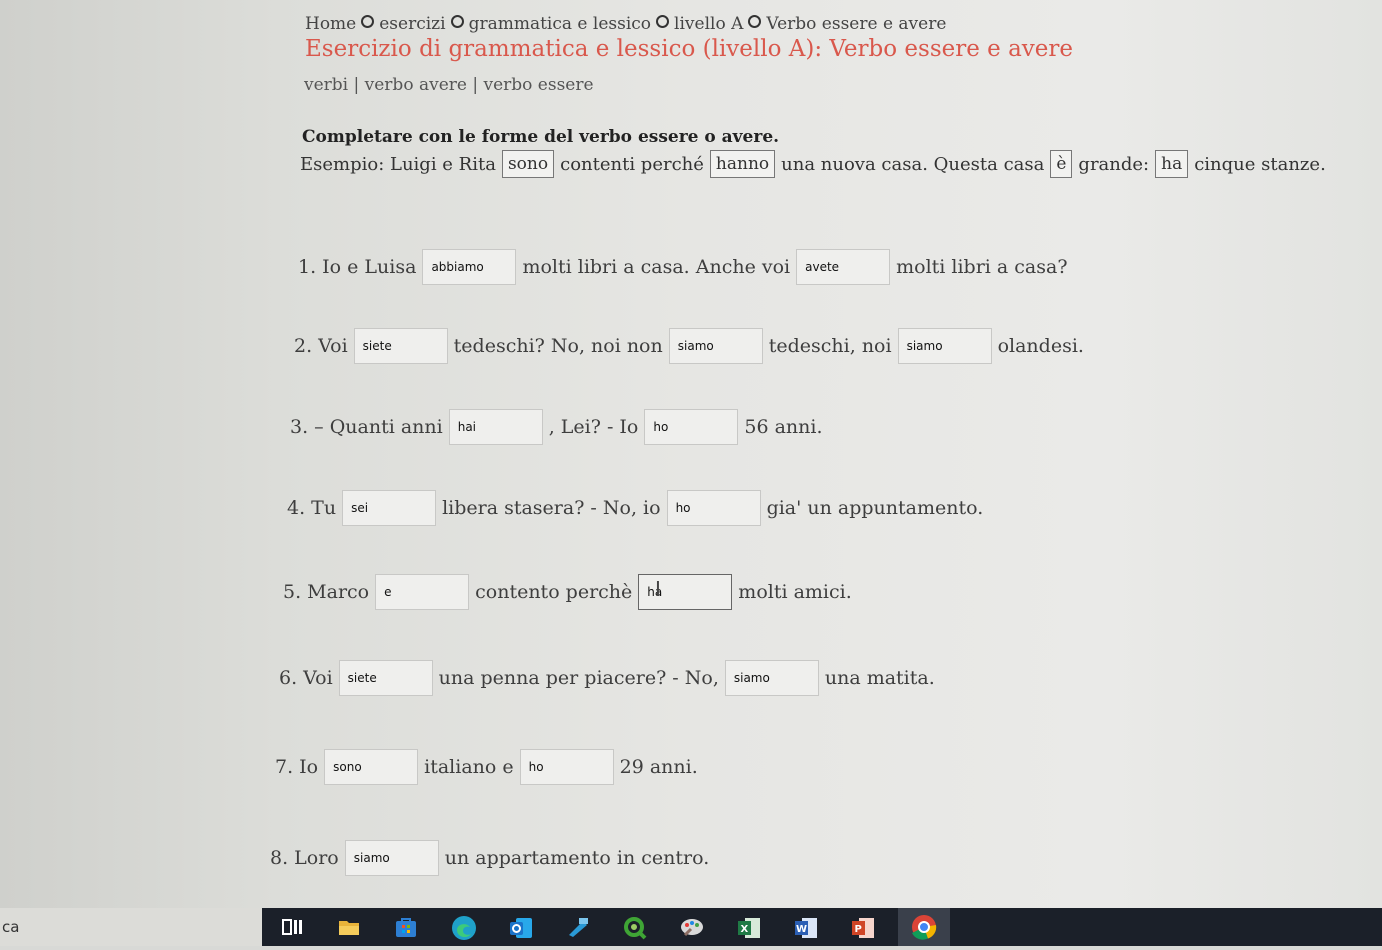  What do you see at coordinates (913, 164) in the screenshot?
I see `example-text: una nuova casa. Questa casa` at bounding box center [913, 164].